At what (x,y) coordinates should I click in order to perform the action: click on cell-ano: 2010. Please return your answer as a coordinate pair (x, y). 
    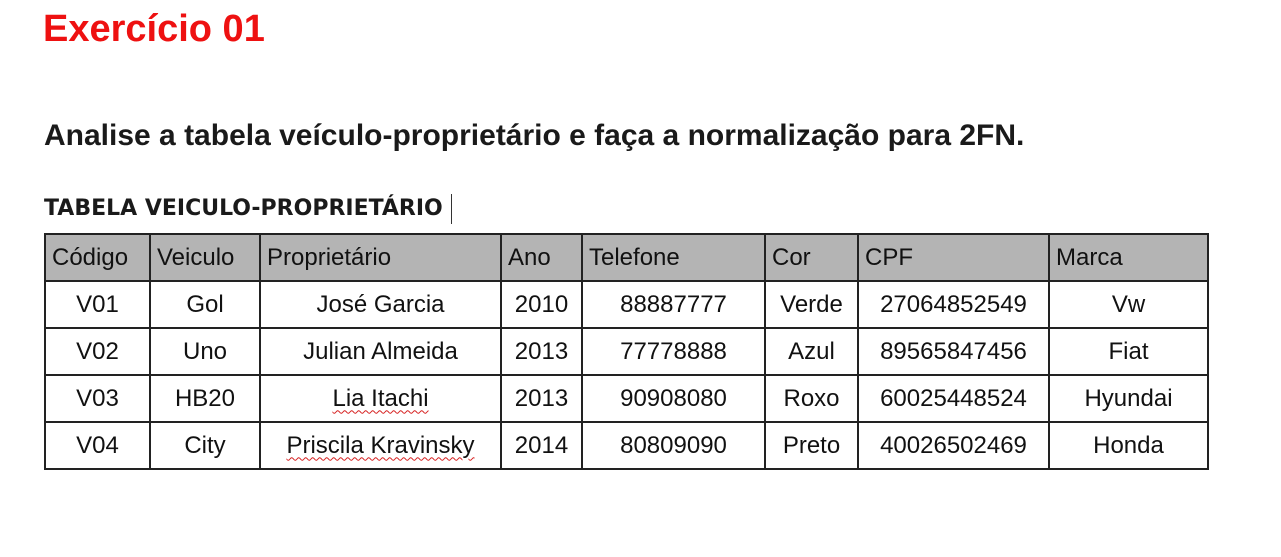
    Looking at the image, I should click on (541, 304).